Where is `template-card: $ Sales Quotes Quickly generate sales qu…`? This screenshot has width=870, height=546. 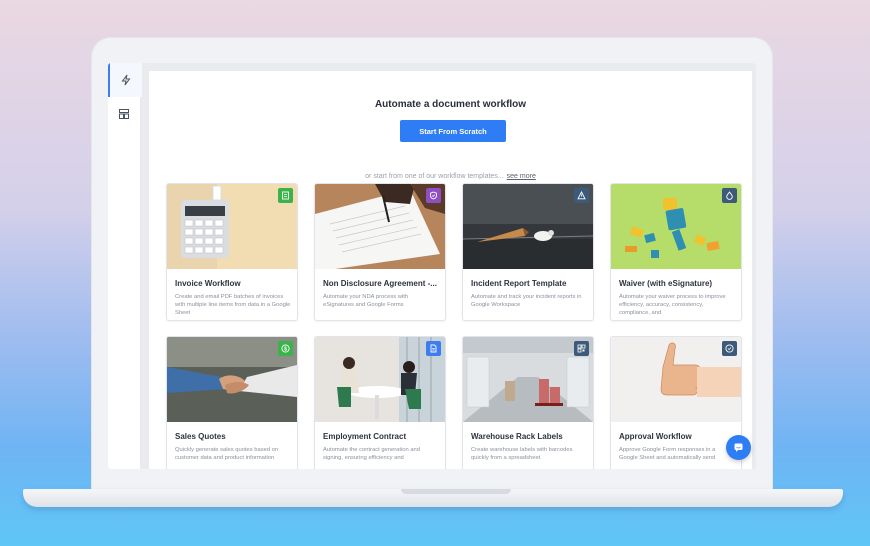 template-card: $ Sales Quotes Quickly generate sales qu… is located at coordinates (232, 402).